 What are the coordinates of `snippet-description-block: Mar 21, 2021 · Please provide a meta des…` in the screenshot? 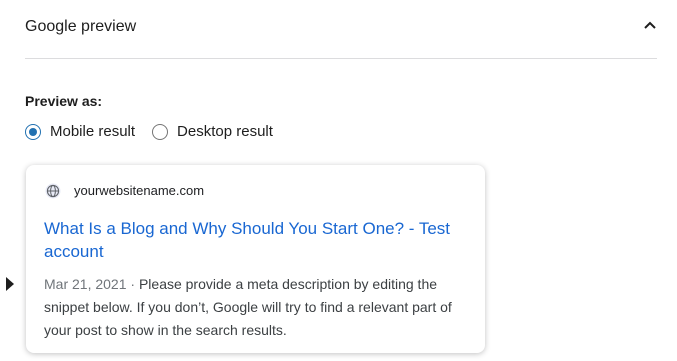 It's located at (257, 307).